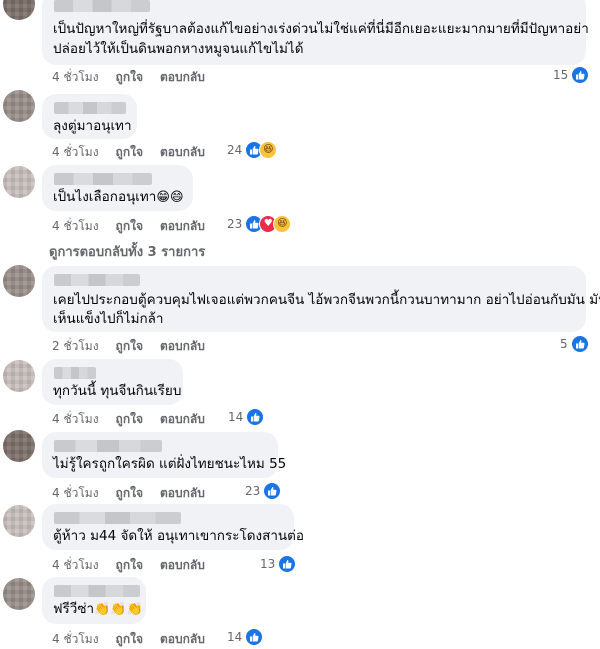  What do you see at coordinates (170, 197) in the screenshot?
I see `emoji: 😁😄` at bounding box center [170, 197].